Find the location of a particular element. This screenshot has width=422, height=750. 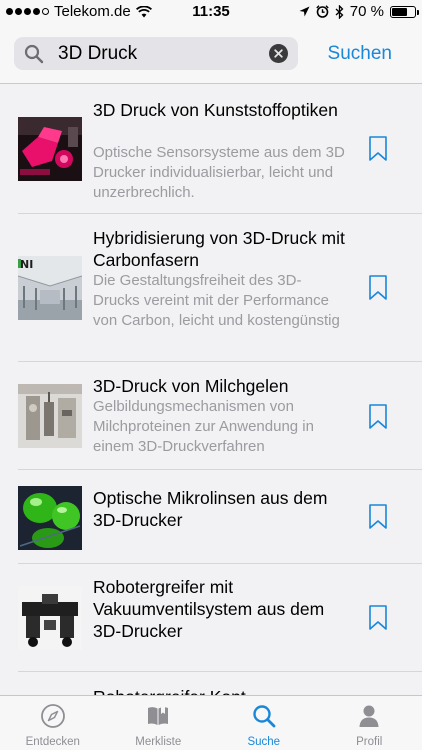

result-thumbnail-lab is located at coordinates (50, 416).